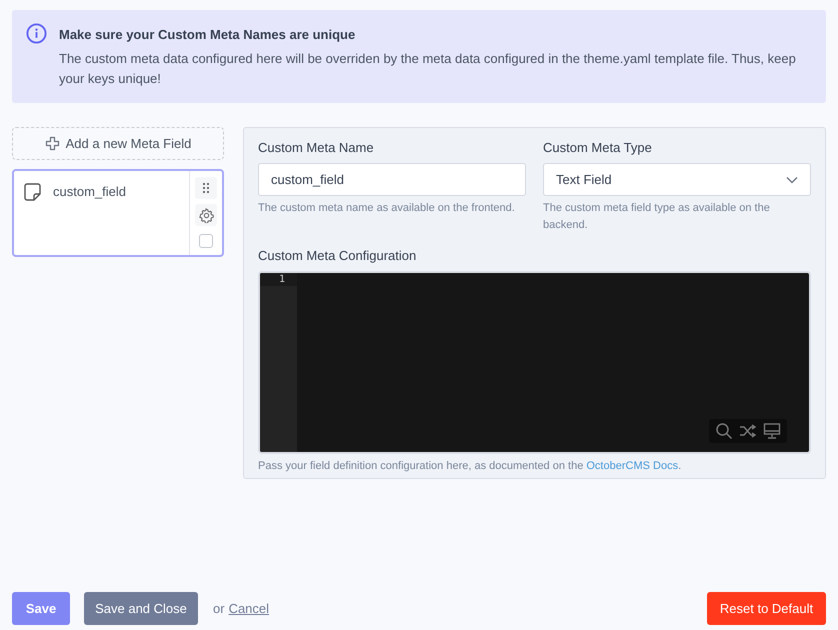 Image resolution: width=838 pixels, height=630 pixels. I want to click on monitor-icon, so click(772, 431).